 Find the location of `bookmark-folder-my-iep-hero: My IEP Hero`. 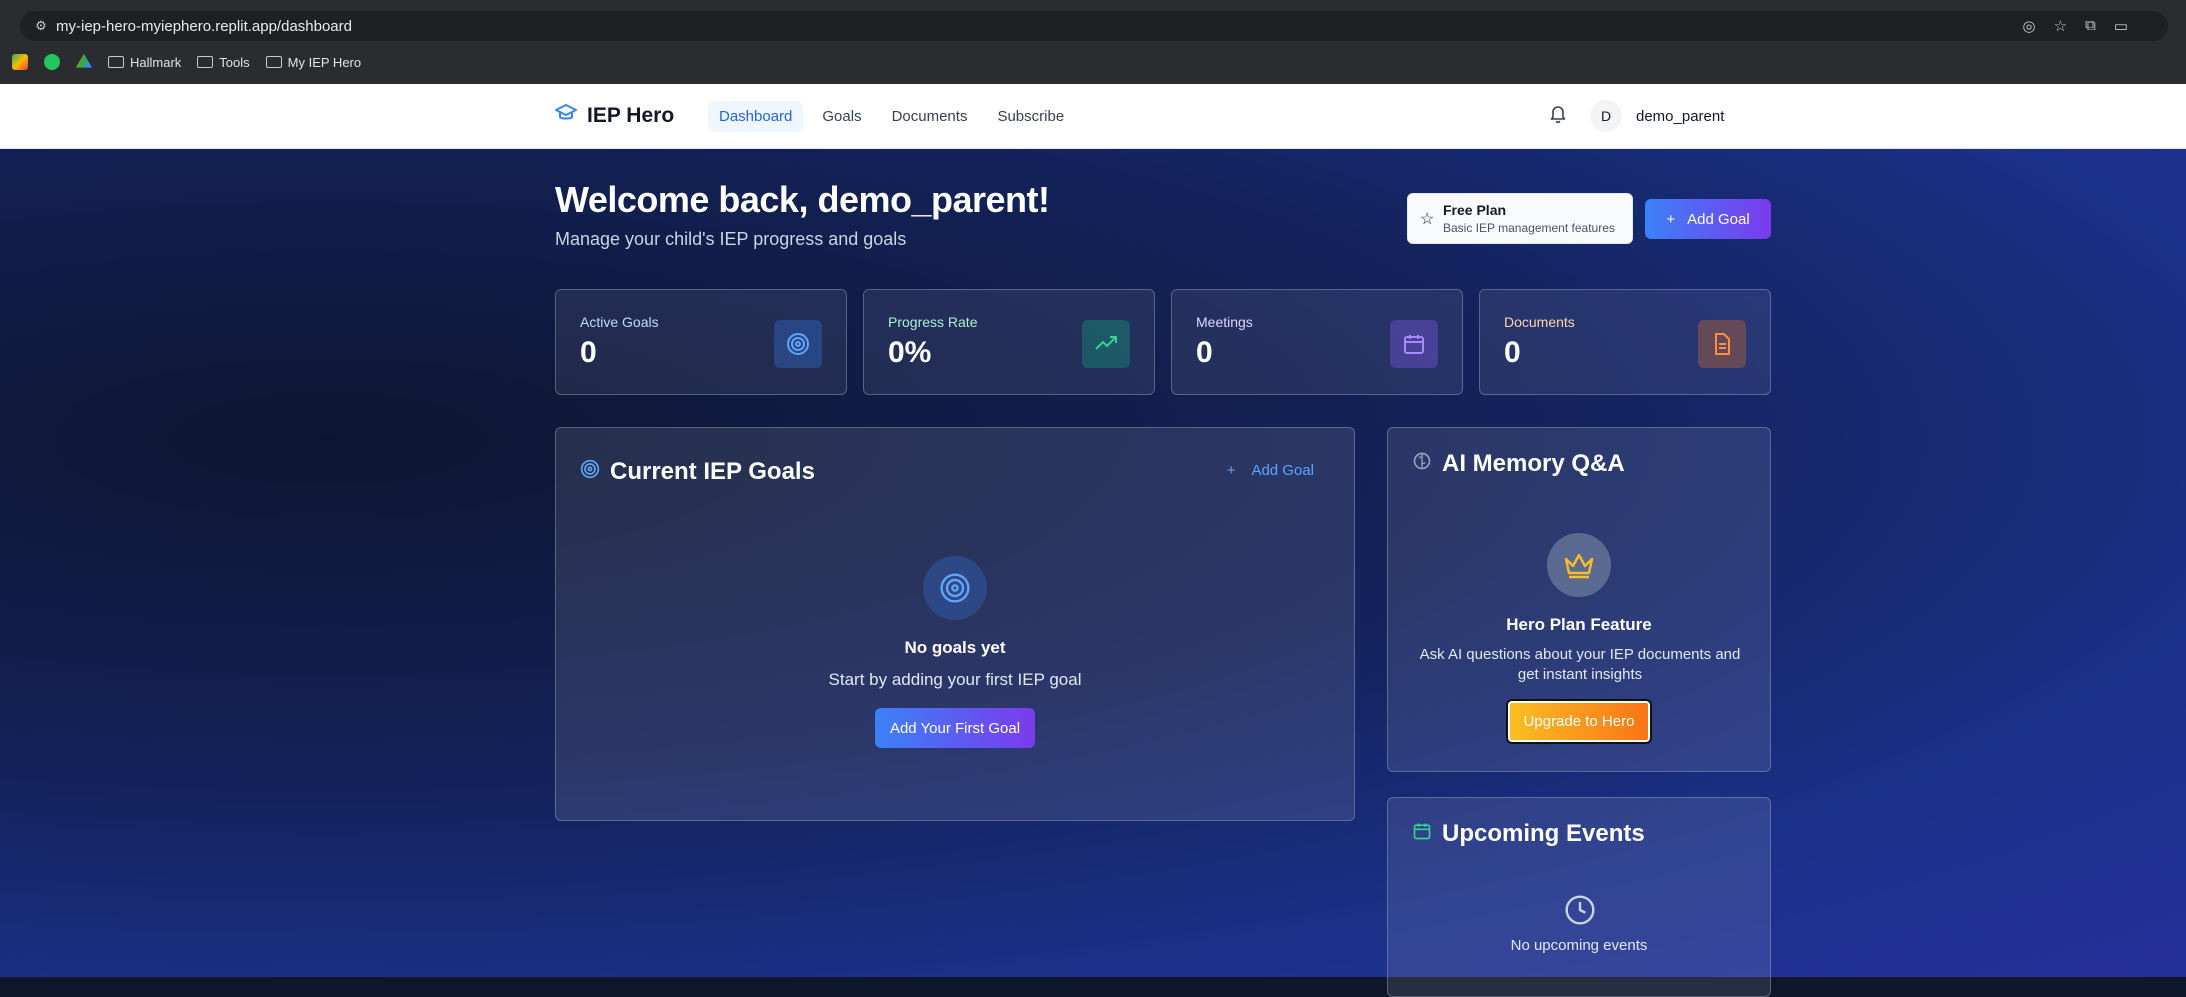

bookmark-folder-my-iep-hero: My IEP Hero is located at coordinates (313, 62).